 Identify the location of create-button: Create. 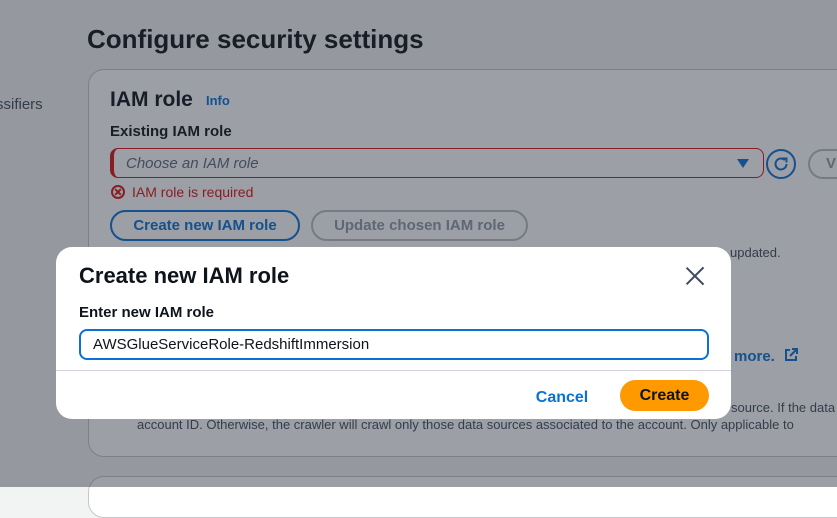
(664, 395).